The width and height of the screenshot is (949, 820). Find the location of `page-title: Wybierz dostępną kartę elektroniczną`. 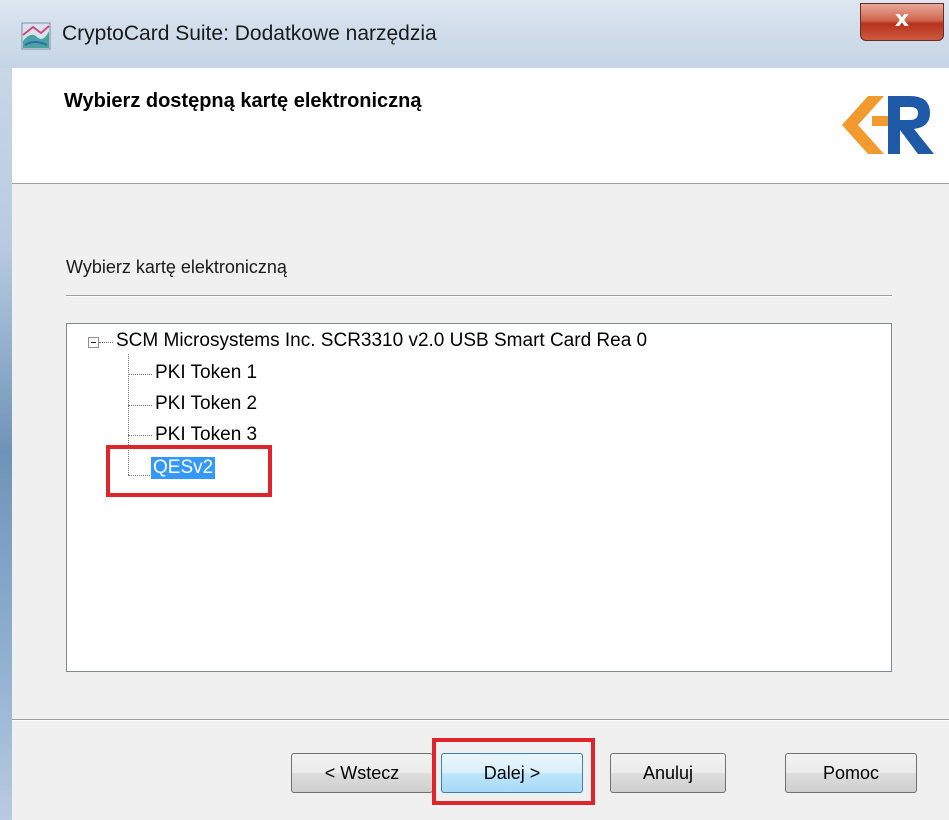

page-title: Wybierz dostępną kartę elektroniczną is located at coordinates (243, 101).